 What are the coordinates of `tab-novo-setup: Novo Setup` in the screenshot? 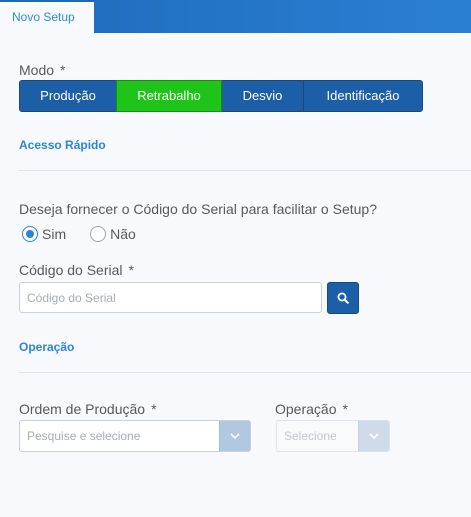 It's located at (47, 16).